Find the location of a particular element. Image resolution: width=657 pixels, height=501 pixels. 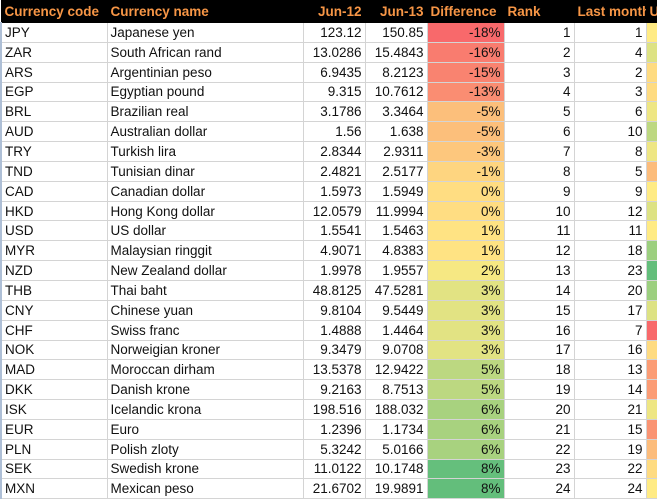

cell-rank: 7 is located at coordinates (539, 151).